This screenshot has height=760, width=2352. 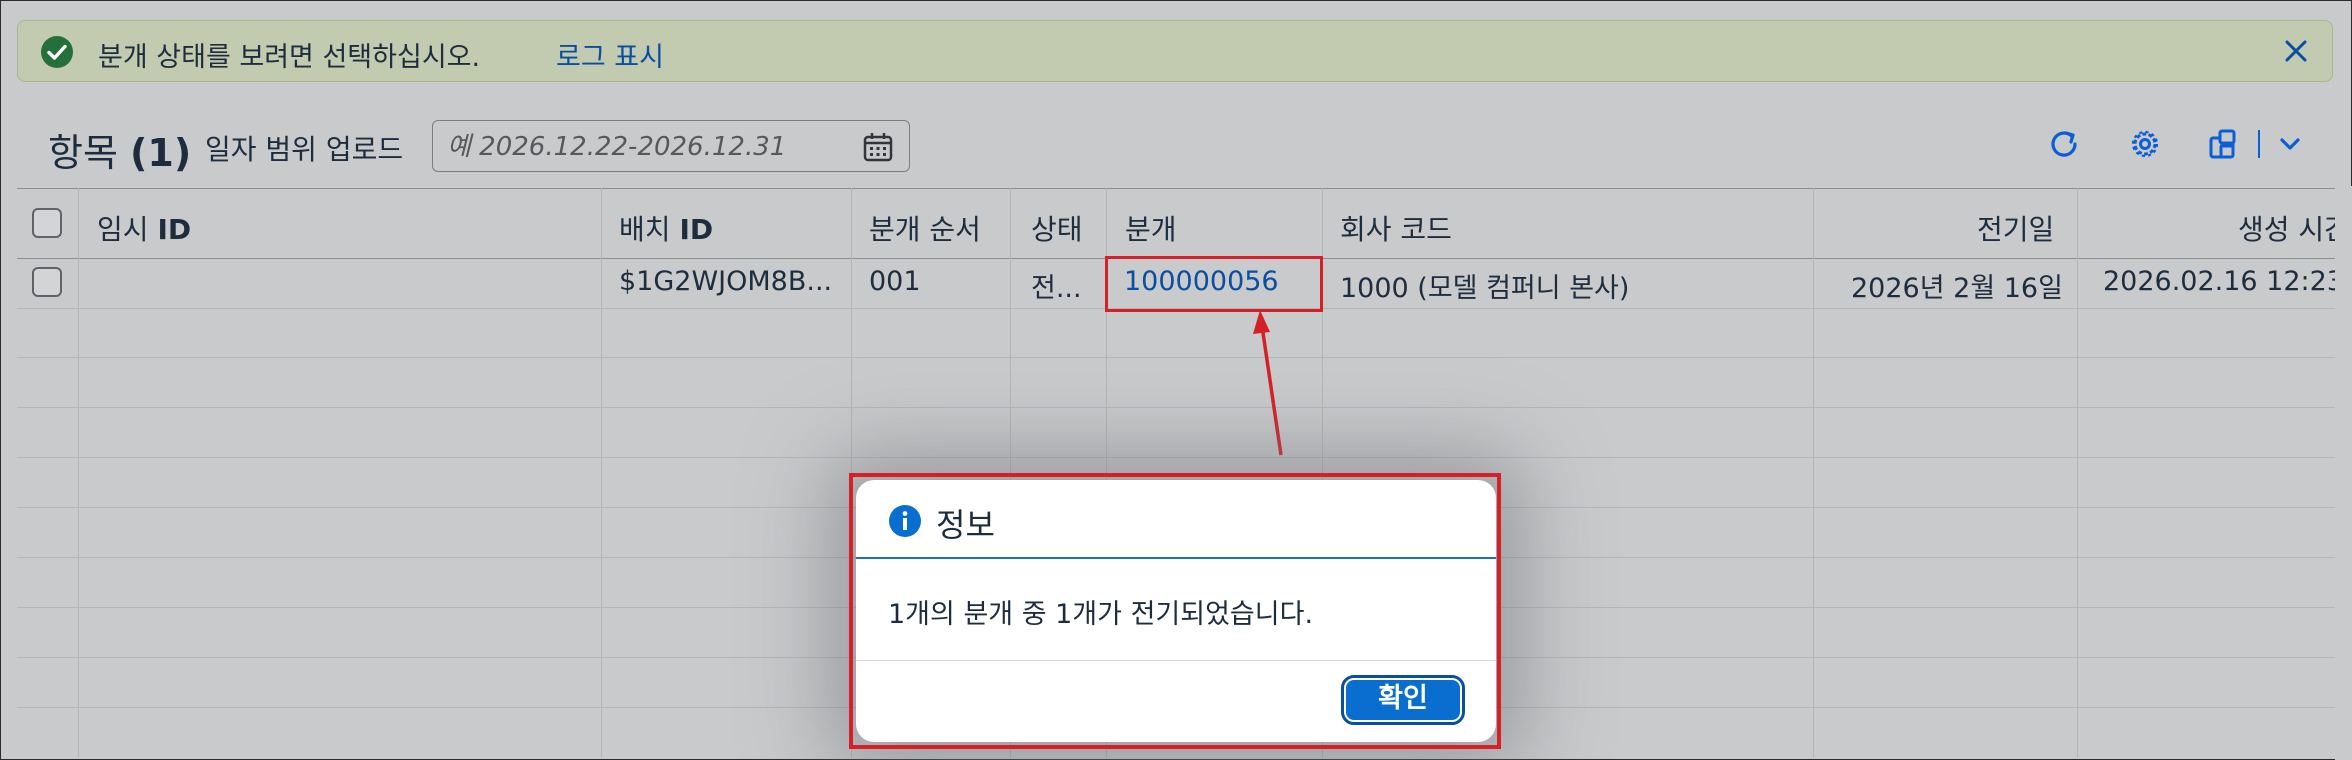 I want to click on cell-created-time: 2026.02.16 12:23:0, so click(x=2227, y=281).